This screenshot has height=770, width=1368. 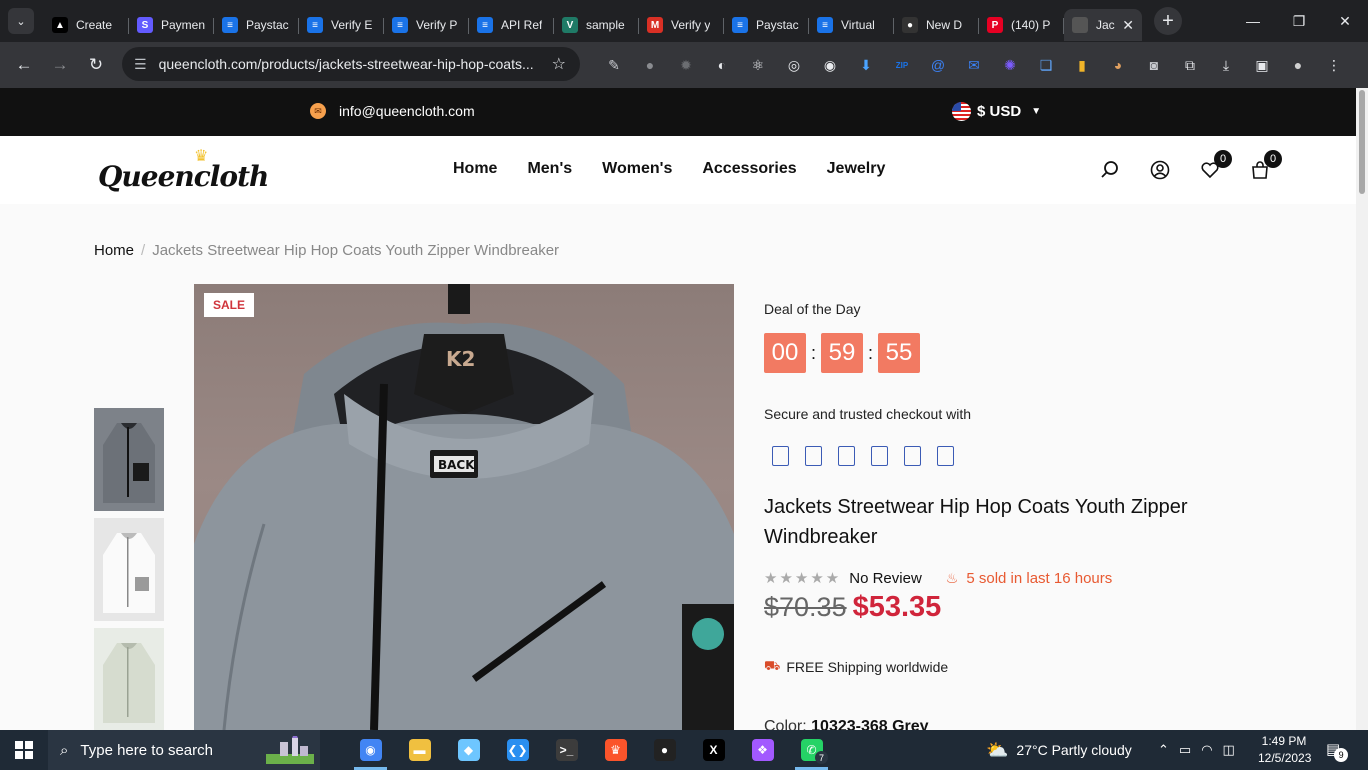 What do you see at coordinates (1168, 21) in the screenshot?
I see `new-tab-button: +` at bounding box center [1168, 21].